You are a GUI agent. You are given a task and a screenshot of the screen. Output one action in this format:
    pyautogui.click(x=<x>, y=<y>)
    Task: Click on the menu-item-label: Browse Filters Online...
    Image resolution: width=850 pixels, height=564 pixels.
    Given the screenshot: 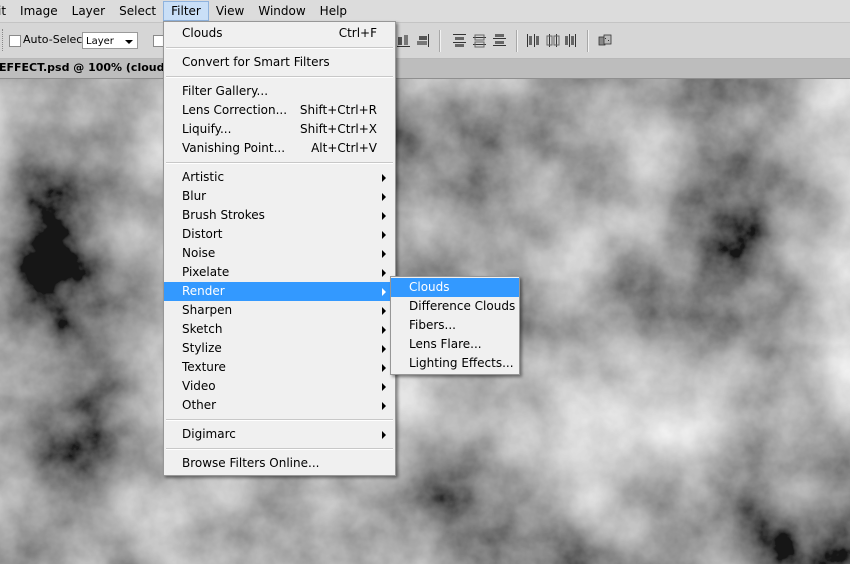 What is the action you would take?
    pyautogui.click(x=251, y=463)
    